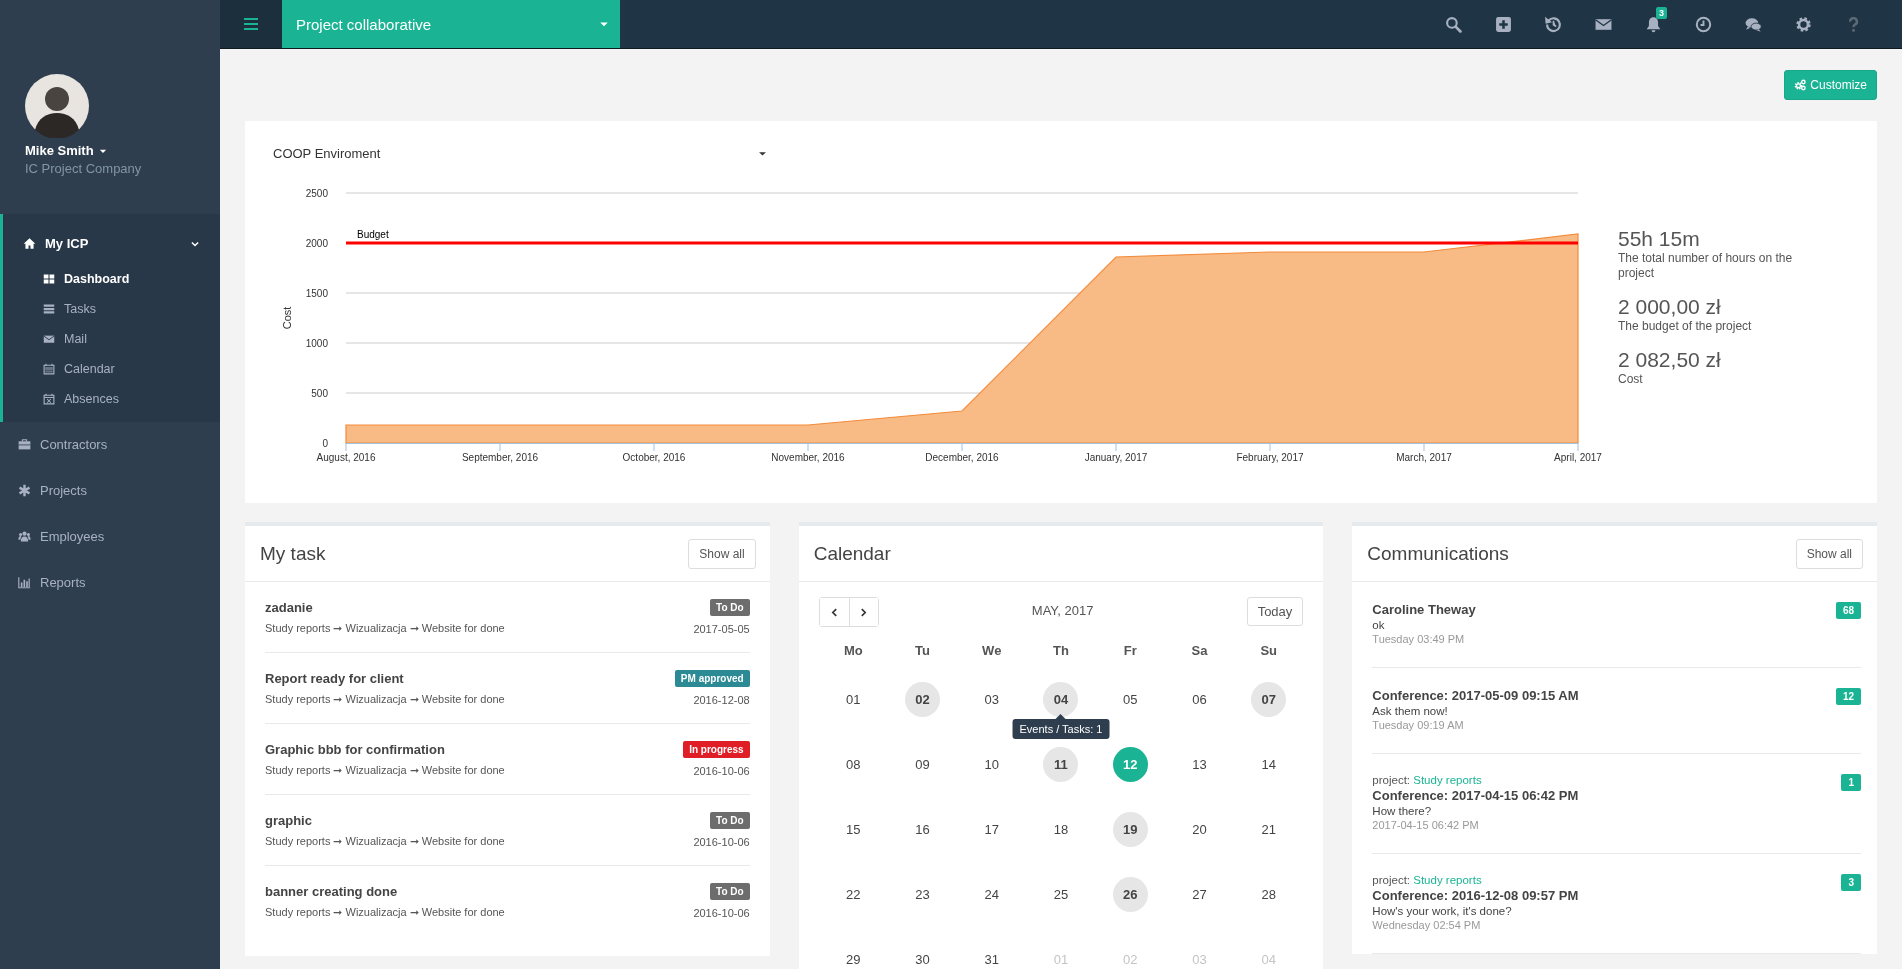 The height and width of the screenshot is (969, 1902). What do you see at coordinates (111, 309) in the screenshot?
I see `nav-subitem: Tasks` at bounding box center [111, 309].